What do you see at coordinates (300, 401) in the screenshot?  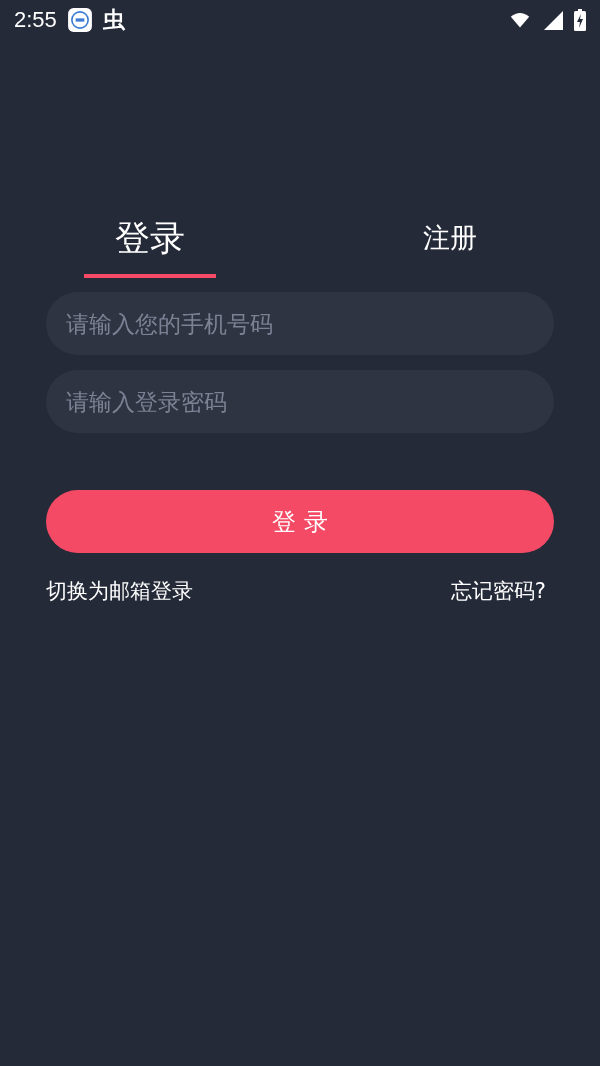 I see `input-field: 请输入登录密码` at bounding box center [300, 401].